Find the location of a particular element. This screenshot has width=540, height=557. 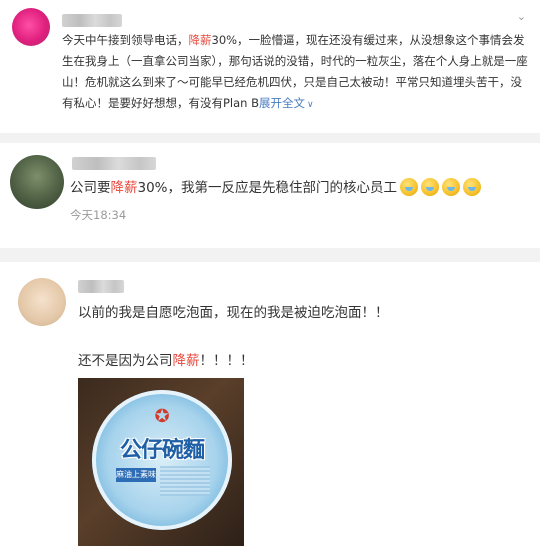

product-name: 公仔碗麵 is located at coordinates (162, 450).